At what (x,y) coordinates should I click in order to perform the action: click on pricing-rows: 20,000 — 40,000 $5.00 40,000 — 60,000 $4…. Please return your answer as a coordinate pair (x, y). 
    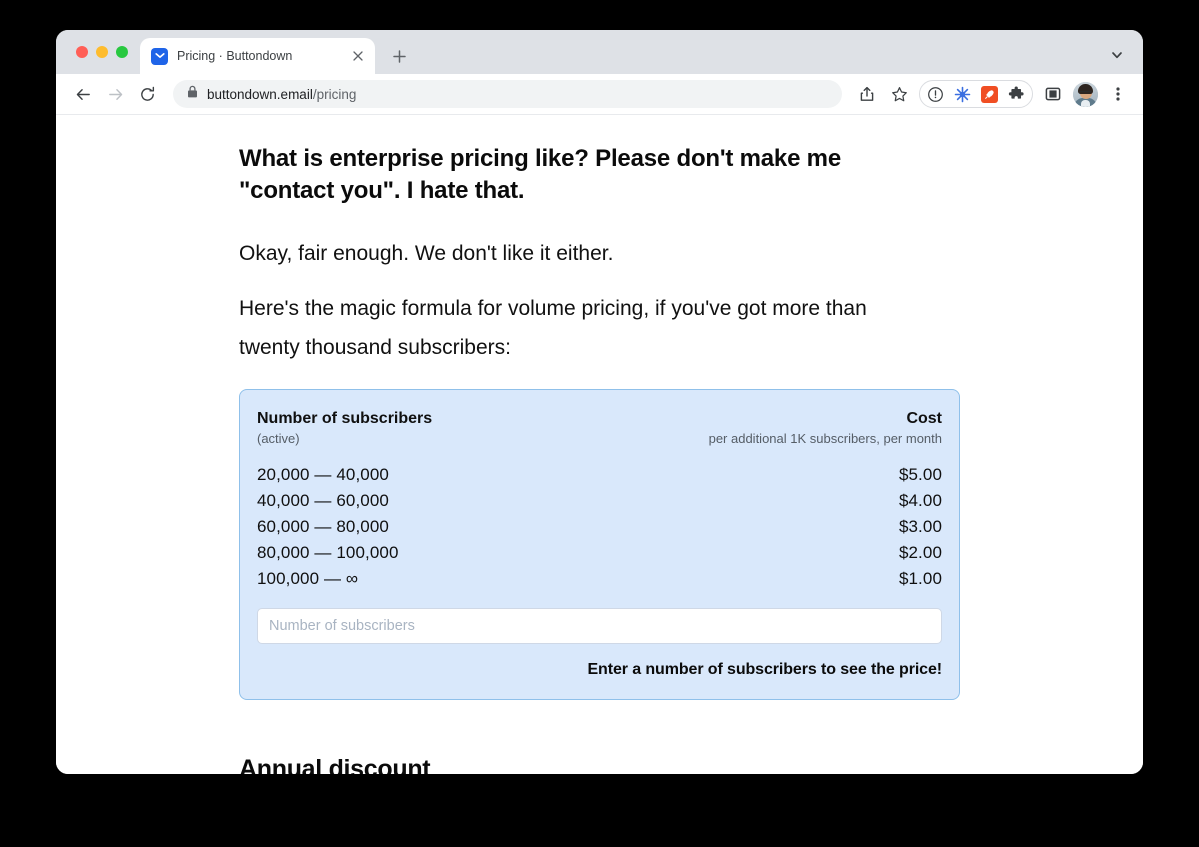
    Looking at the image, I should click on (599, 527).